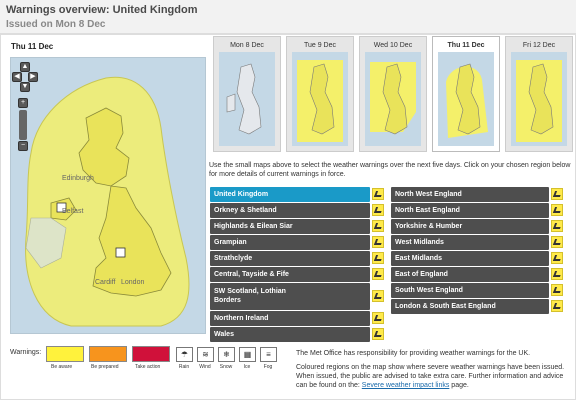 The height and width of the screenshot is (400, 576). Describe the element at coordinates (393, 45) in the screenshot. I see `day-tab-label: Wed 10 Dec` at that location.